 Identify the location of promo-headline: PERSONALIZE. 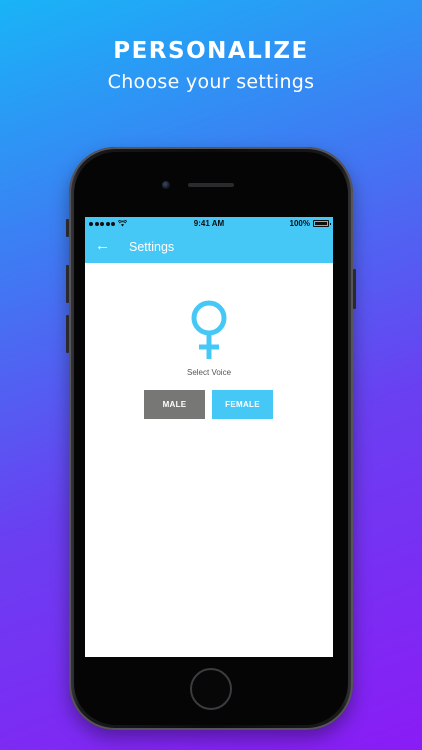
(211, 51).